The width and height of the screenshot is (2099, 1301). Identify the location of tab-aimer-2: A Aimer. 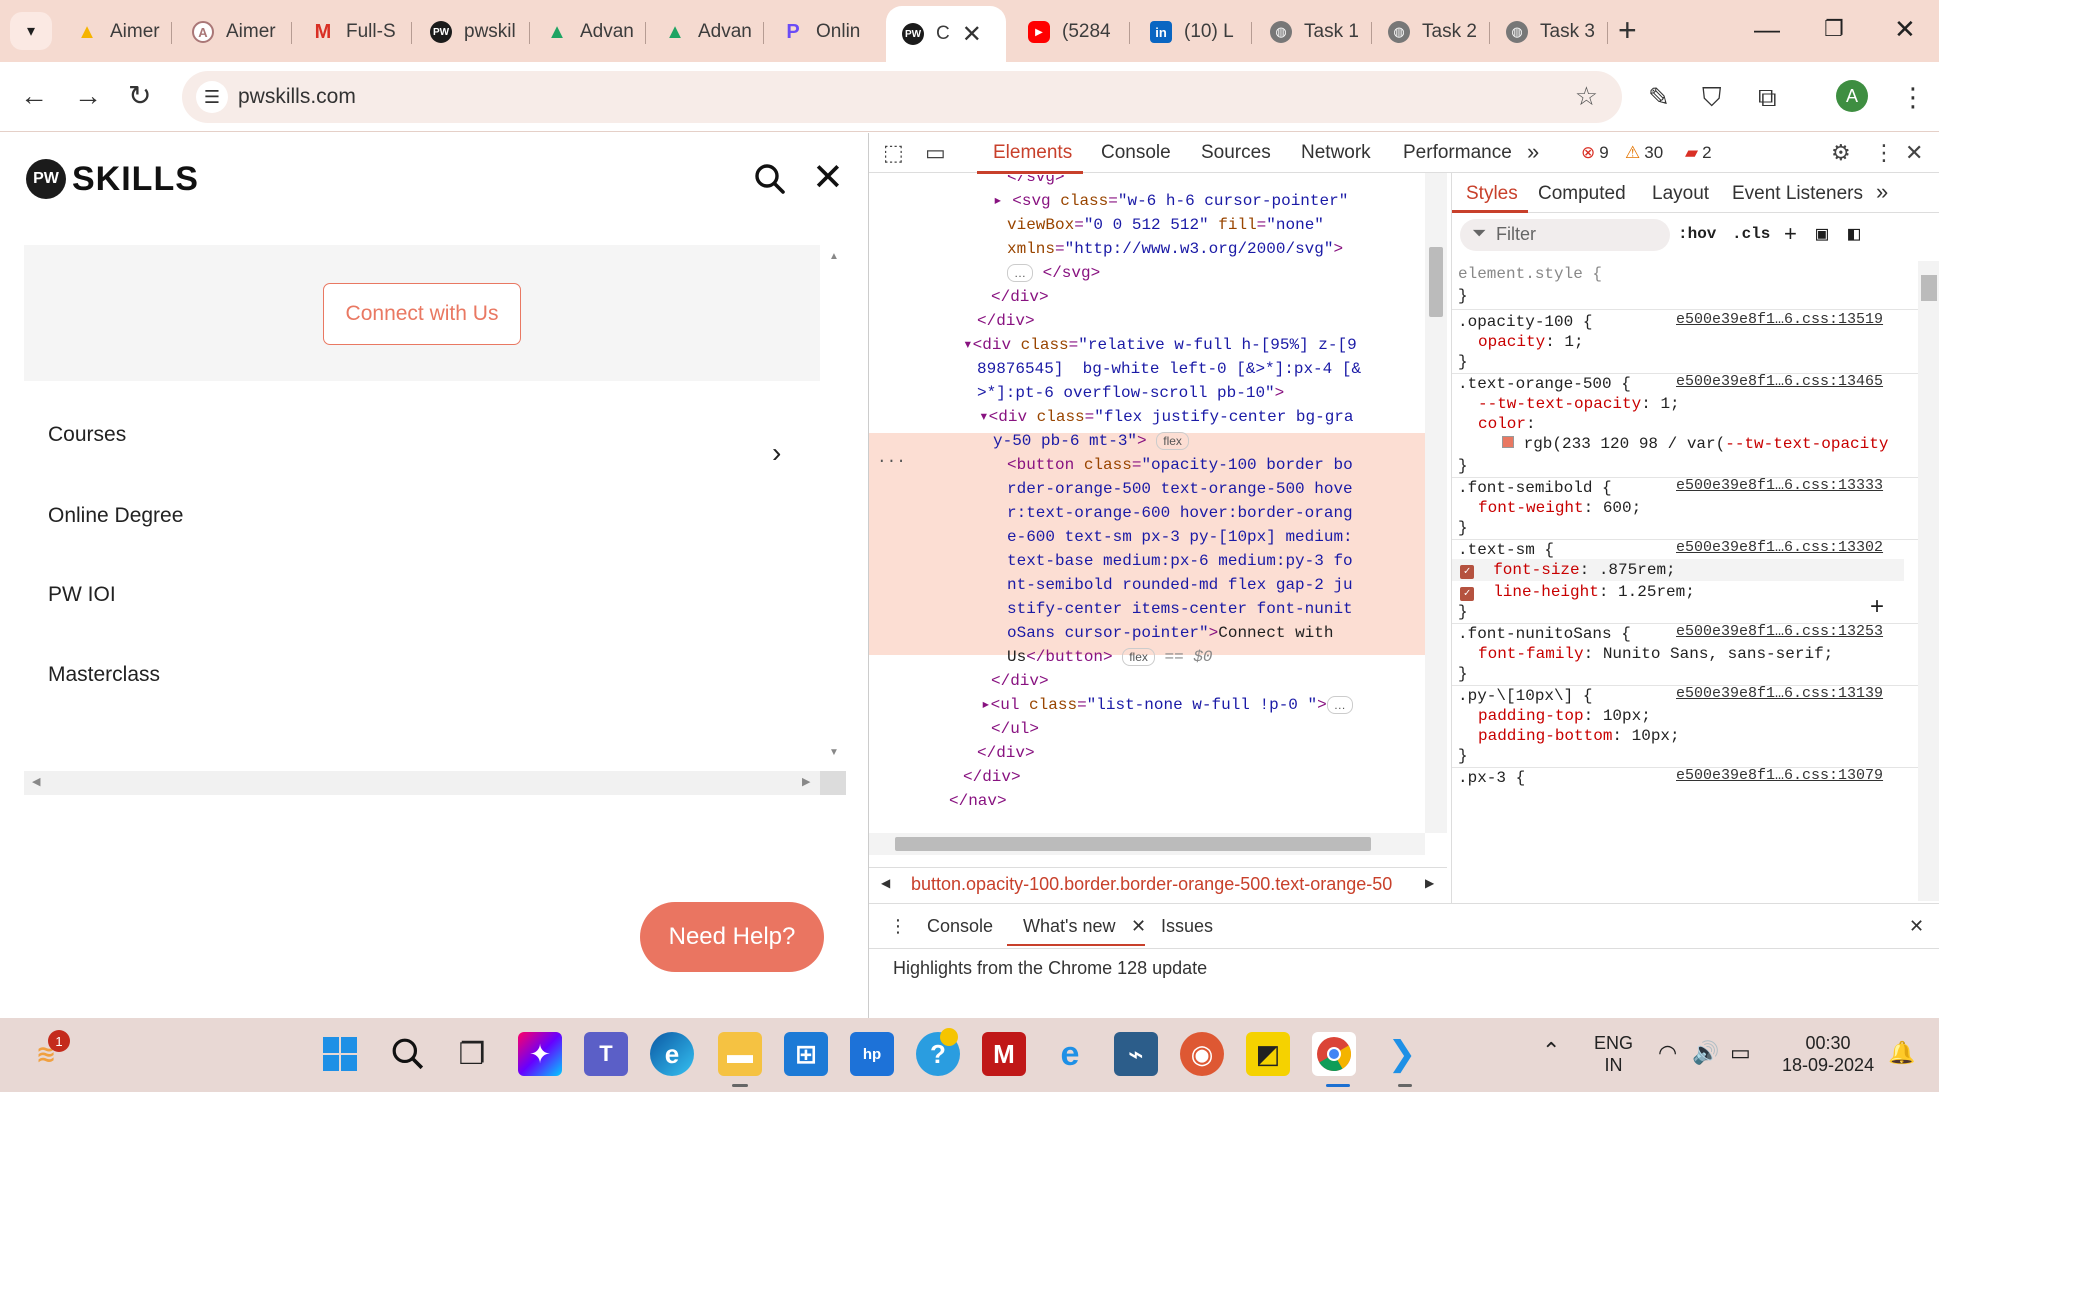
(234, 32).